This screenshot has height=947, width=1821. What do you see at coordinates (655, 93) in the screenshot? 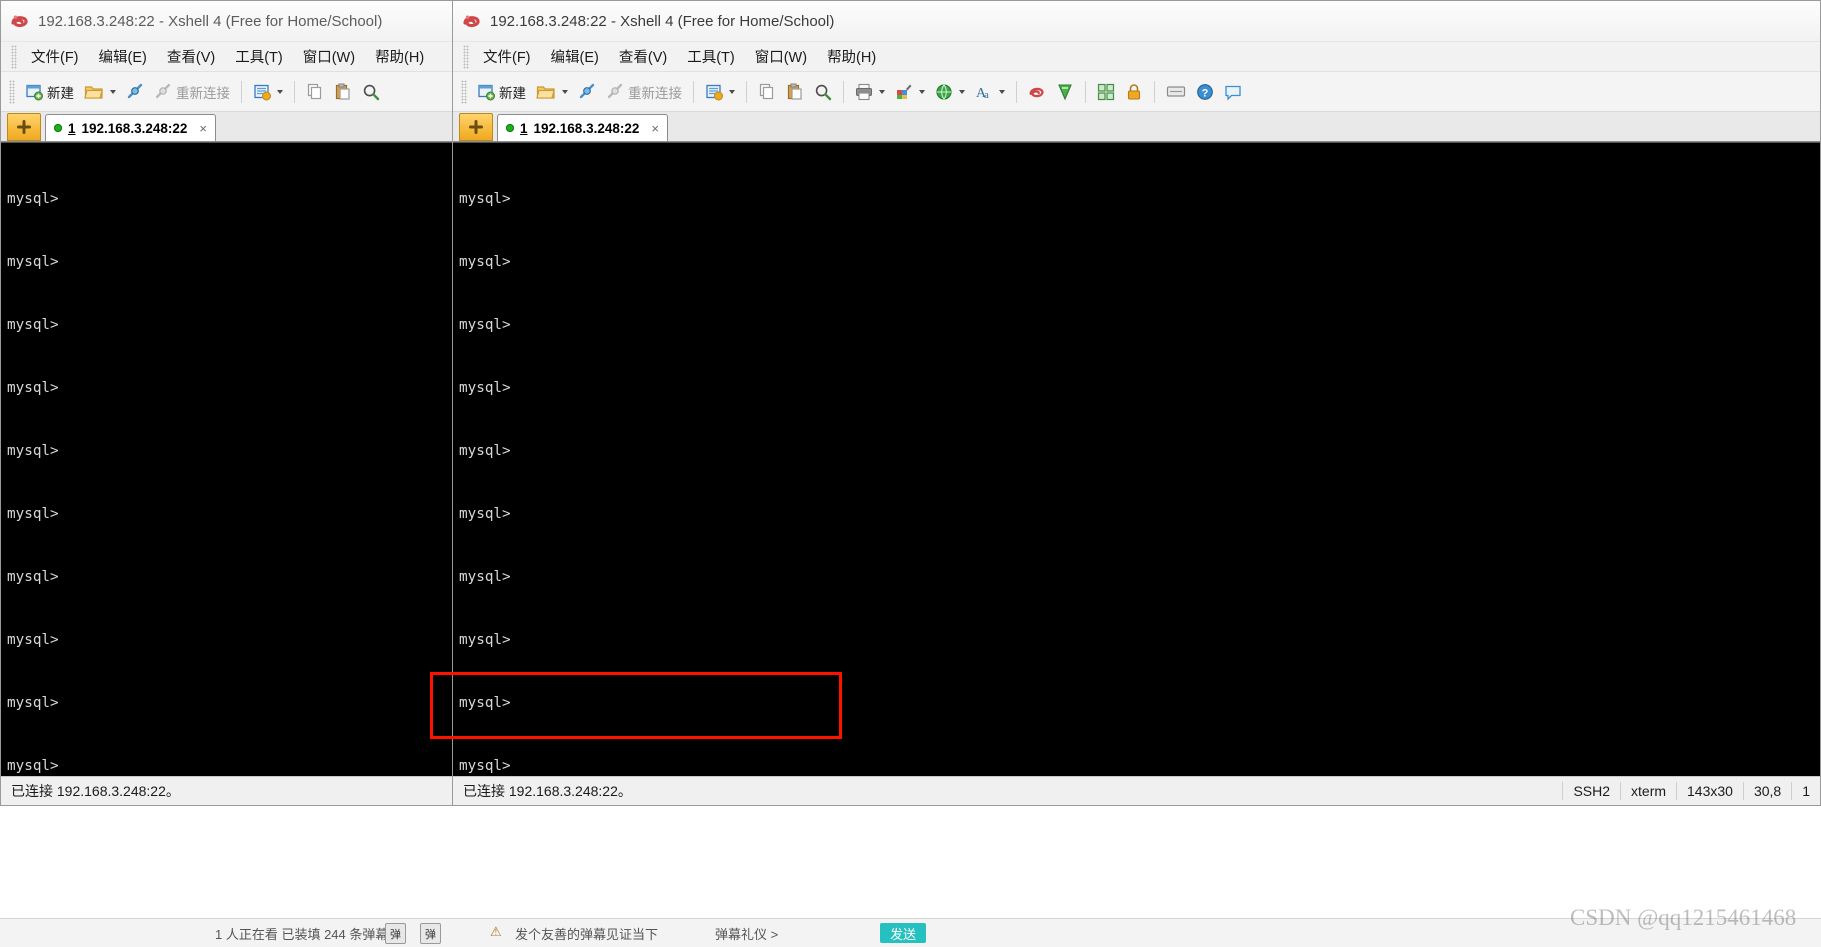
I see `reconnect-label: 重新连接` at bounding box center [655, 93].